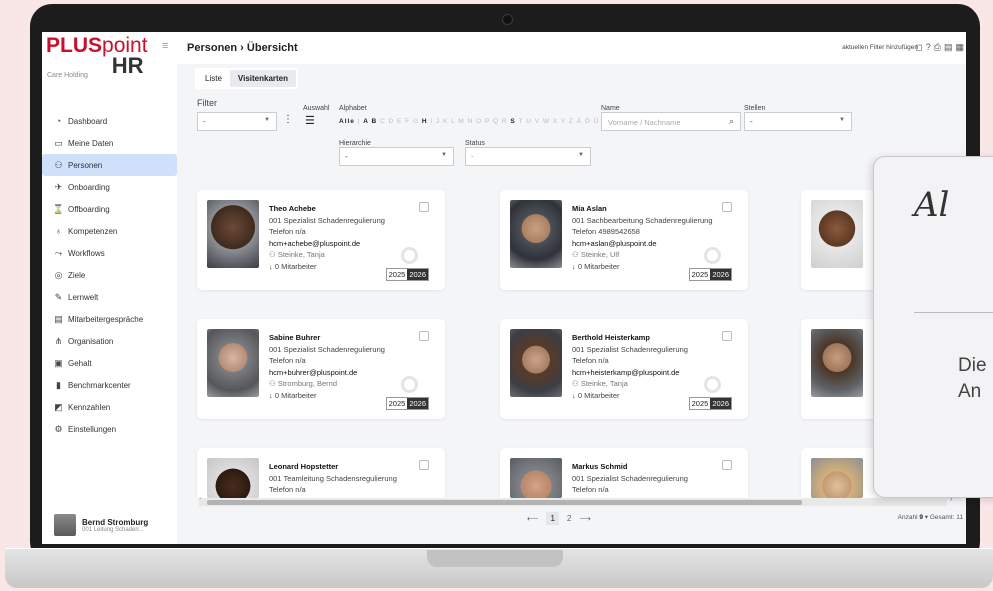  What do you see at coordinates (489, 121) in the screenshot?
I see `alphabet-letter-P: P` at bounding box center [489, 121].